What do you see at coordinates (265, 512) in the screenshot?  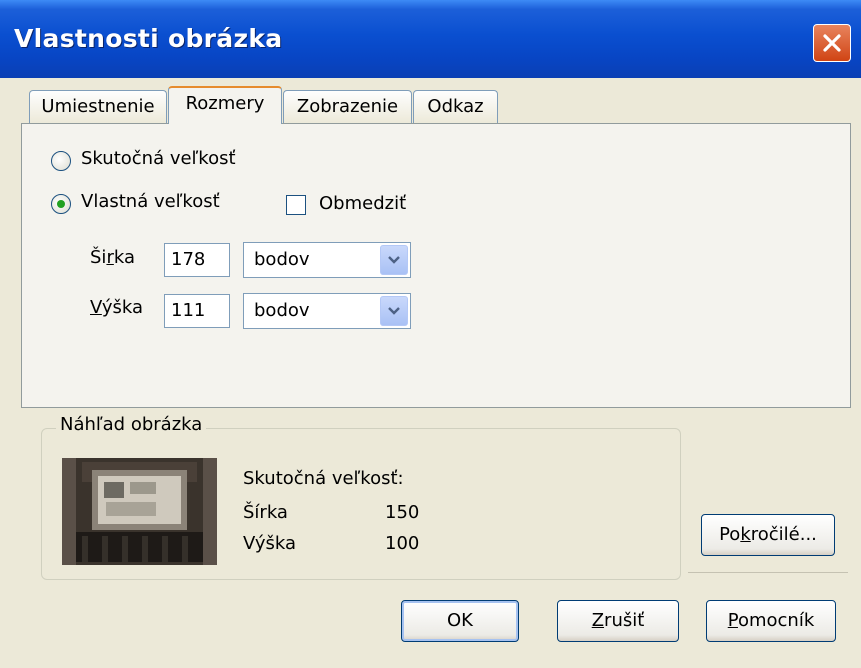 I see `preview-width-label: Šírka` at bounding box center [265, 512].